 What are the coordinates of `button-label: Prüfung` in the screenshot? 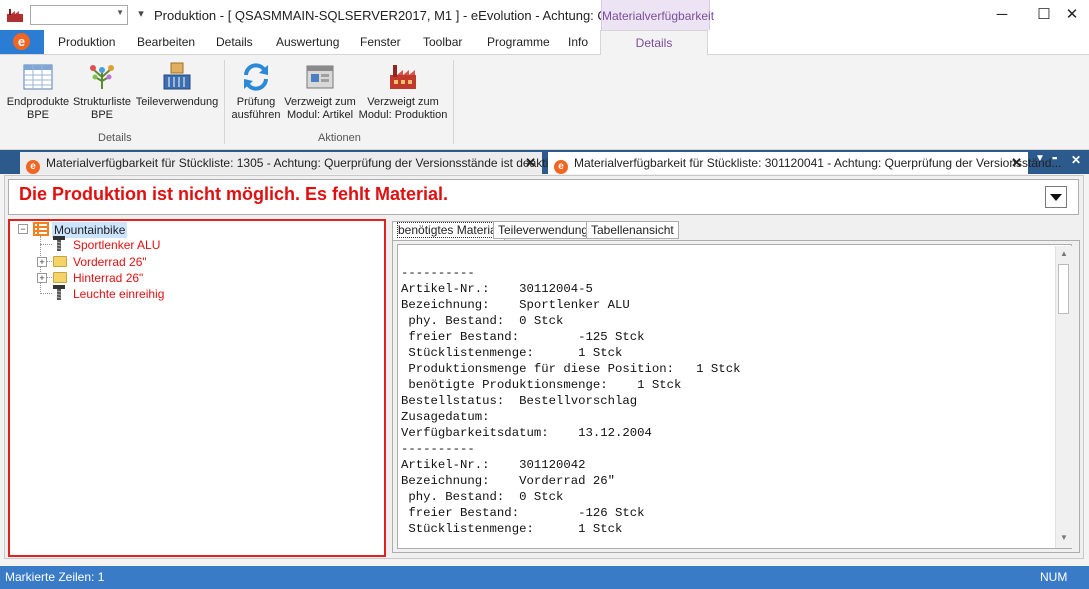 It's located at (256, 102).